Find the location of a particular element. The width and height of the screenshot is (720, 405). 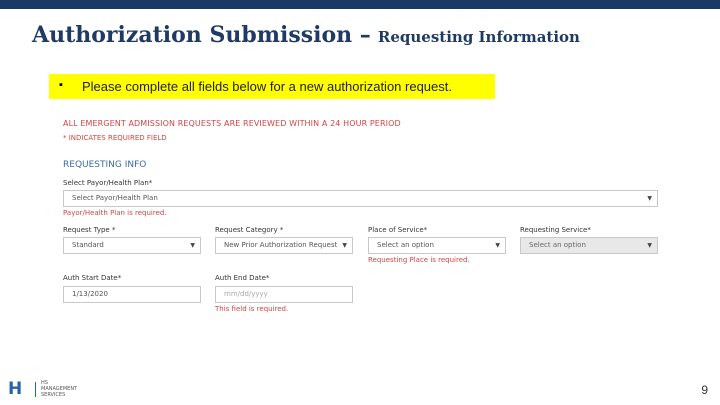

slide-title-sub: Requesting Information is located at coordinates (478, 37).